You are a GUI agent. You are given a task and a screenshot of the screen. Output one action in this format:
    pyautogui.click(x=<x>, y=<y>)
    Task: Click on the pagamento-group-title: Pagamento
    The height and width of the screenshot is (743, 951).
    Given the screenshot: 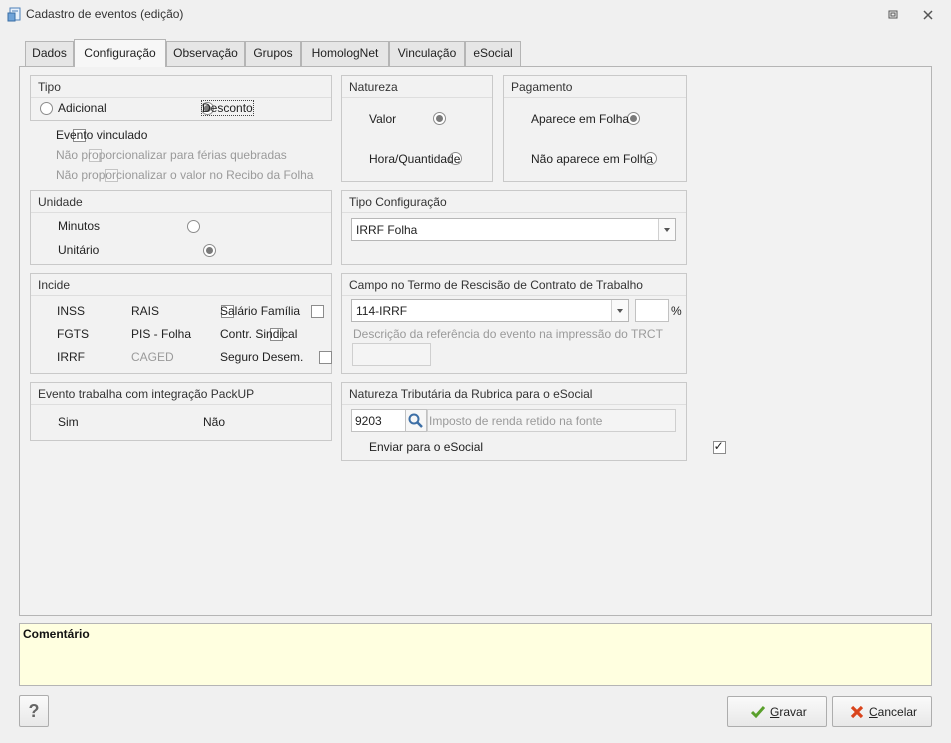 What is the action you would take?
    pyautogui.click(x=595, y=87)
    